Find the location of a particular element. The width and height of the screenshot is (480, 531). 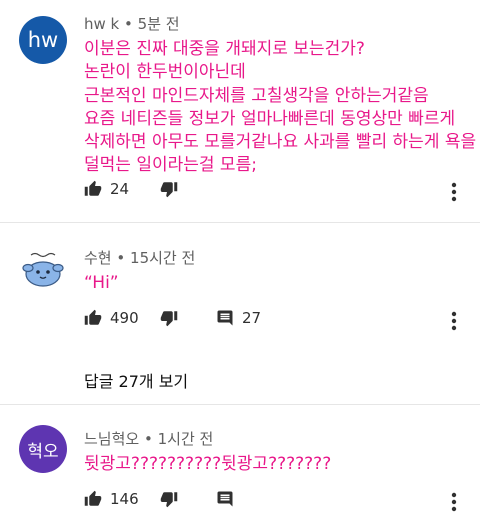

comment-actions: 146 is located at coordinates (279, 502).